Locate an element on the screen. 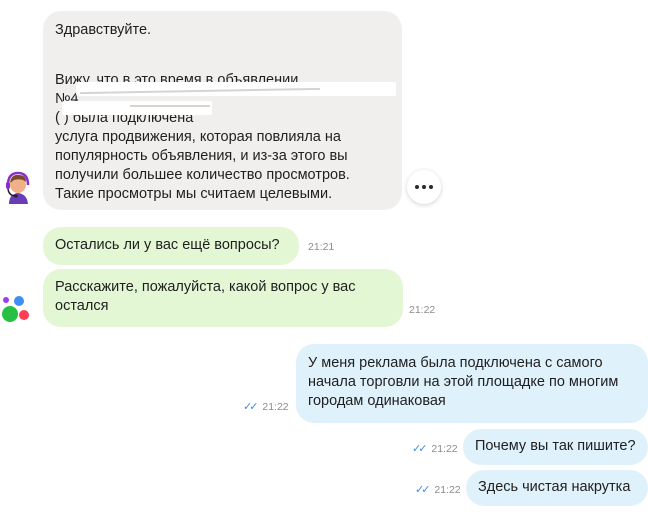  operator-avatar is located at coordinates (18, 188).